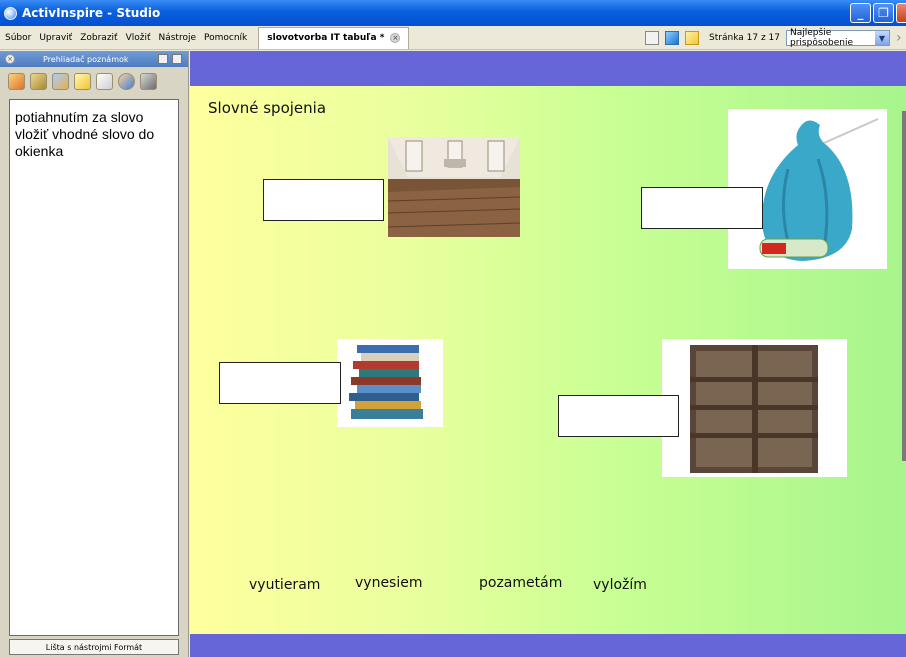 The image size is (906, 657). Describe the element at coordinates (454, 187) in the screenshot. I see `floor-room-image` at that location.